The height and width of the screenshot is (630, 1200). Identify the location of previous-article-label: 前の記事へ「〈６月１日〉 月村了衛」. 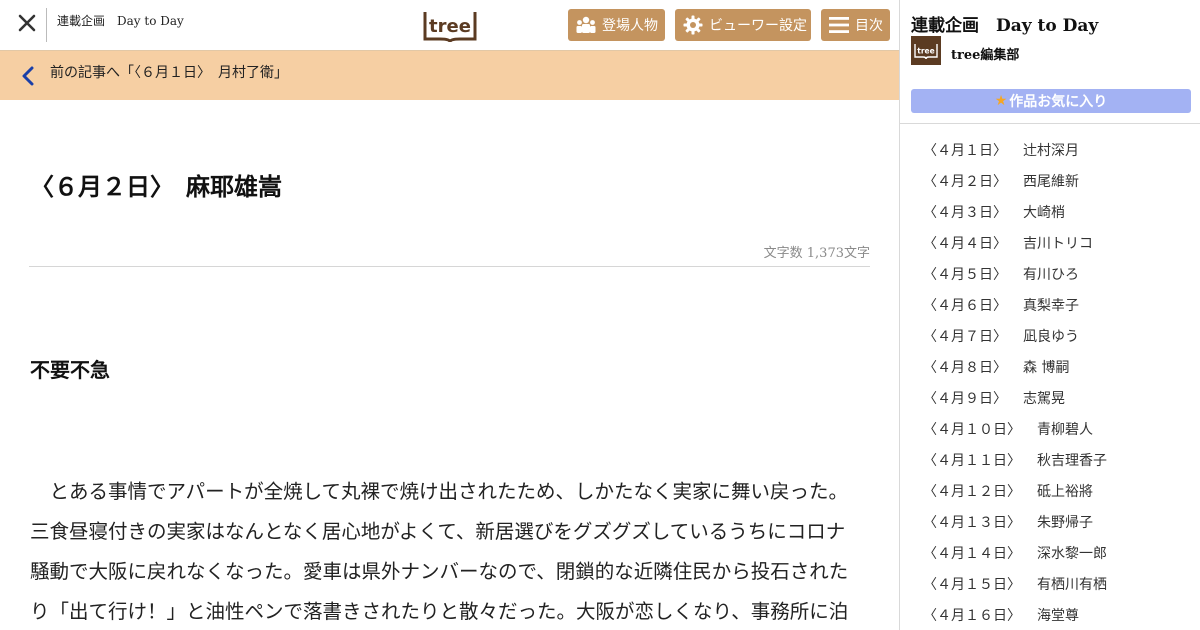
(169, 73).